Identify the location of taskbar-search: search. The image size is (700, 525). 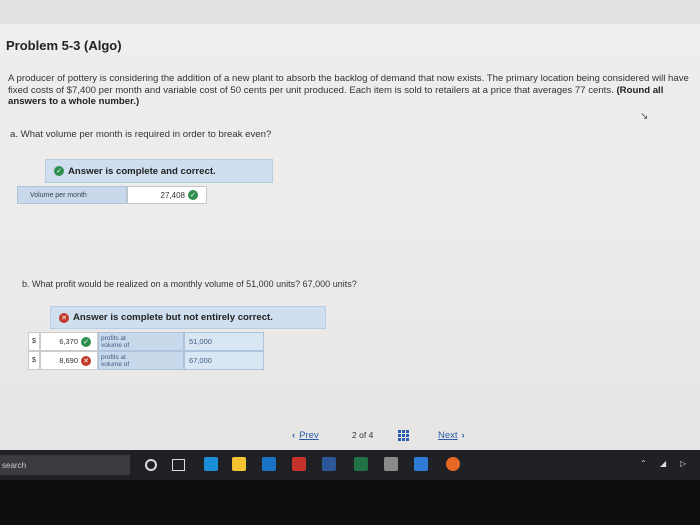
(65, 465).